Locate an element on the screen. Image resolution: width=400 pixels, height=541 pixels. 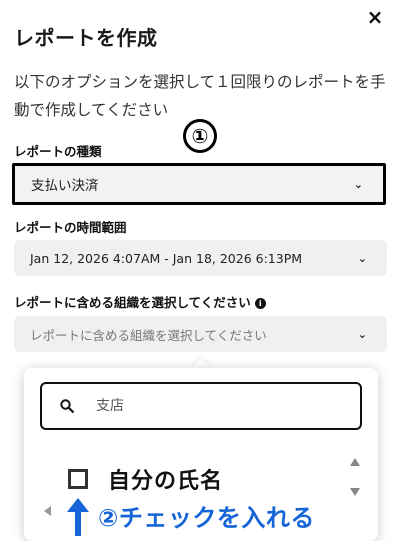
close-button: × is located at coordinates (375, 17).